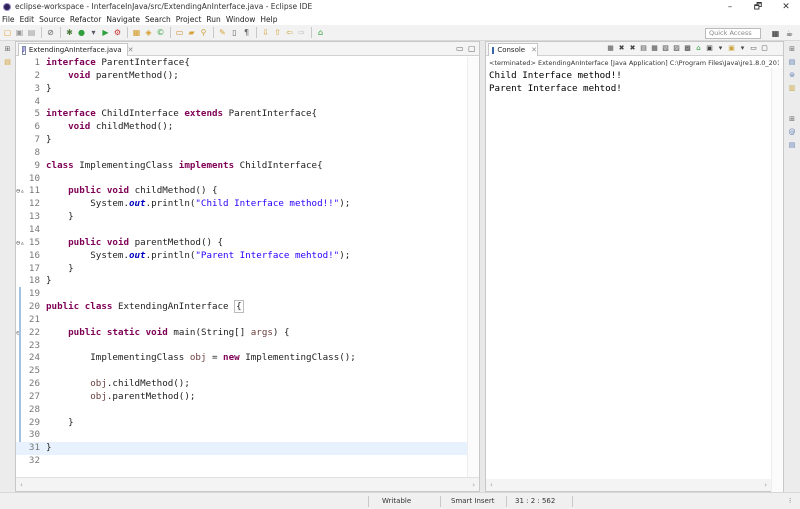 The image size is (800, 509). I want to click on code-line: 8, so click(247, 153).